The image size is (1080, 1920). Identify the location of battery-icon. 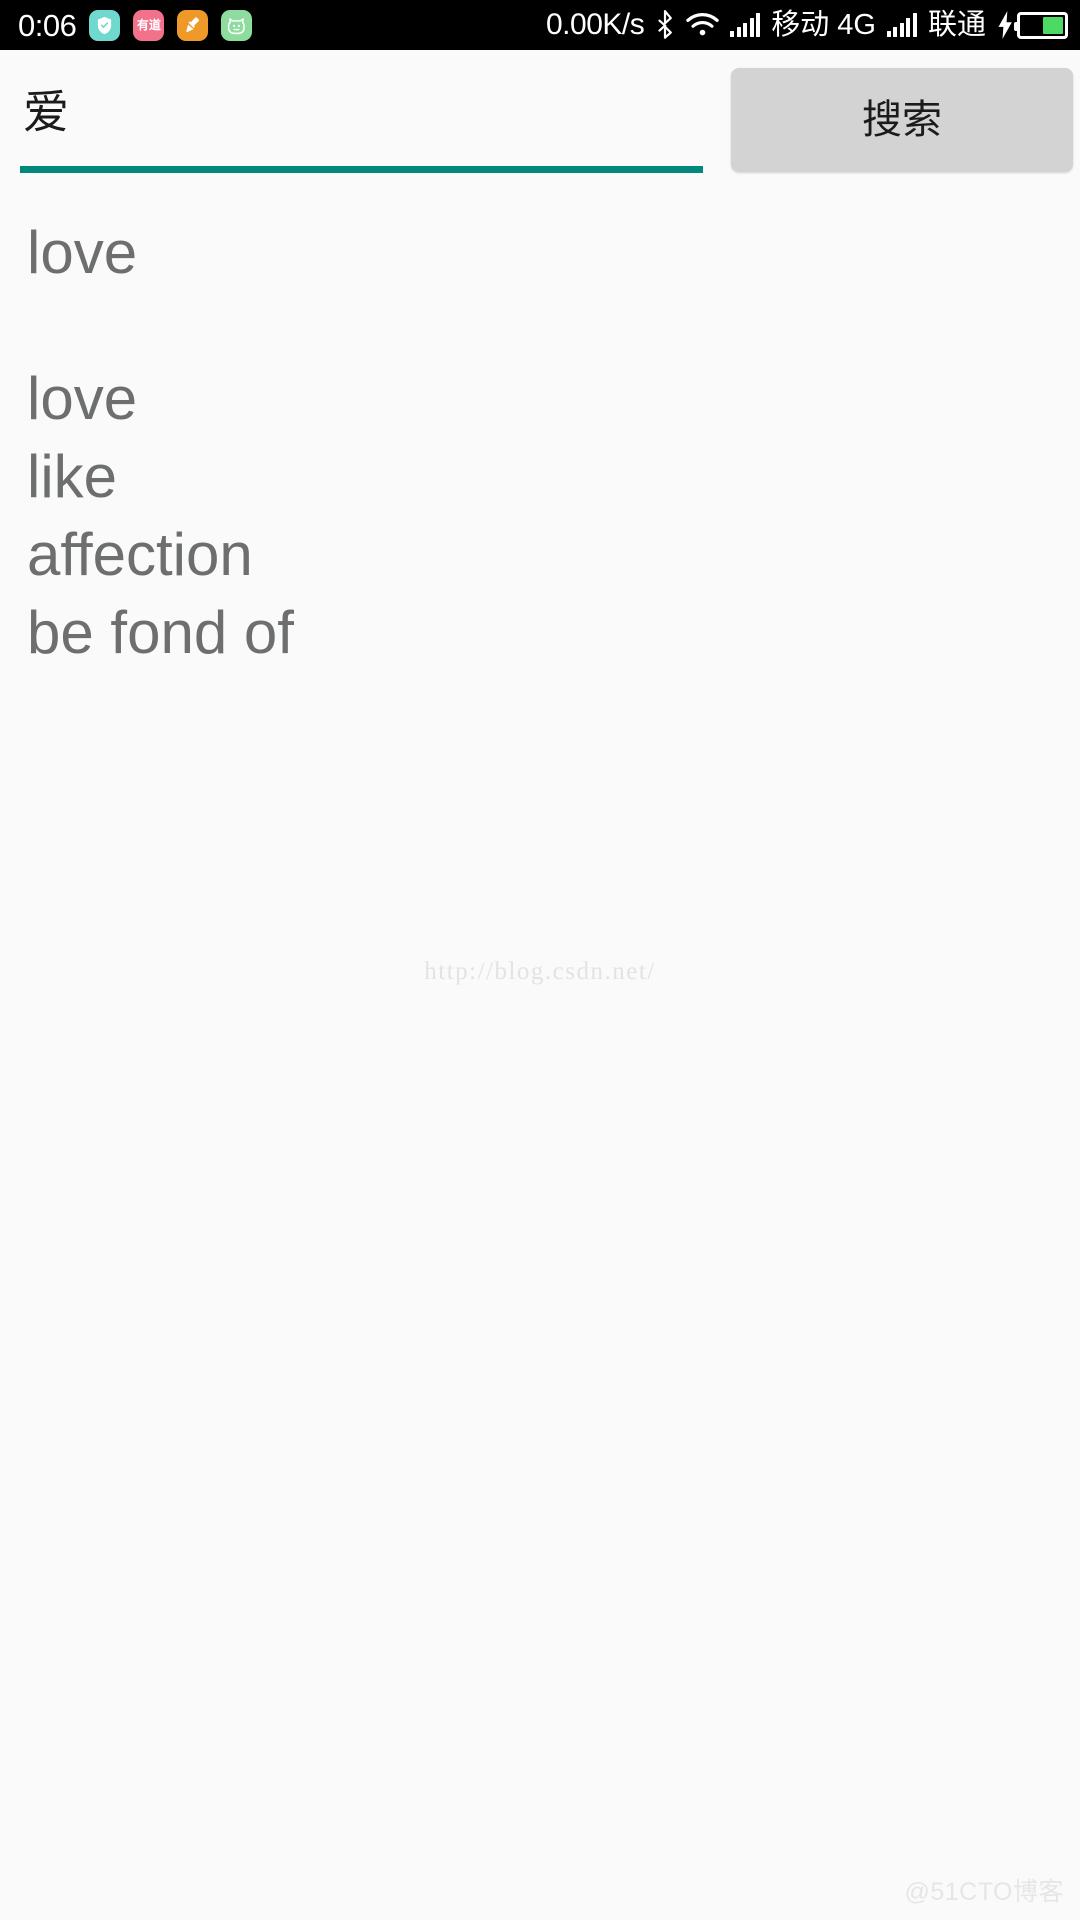
(1041, 25).